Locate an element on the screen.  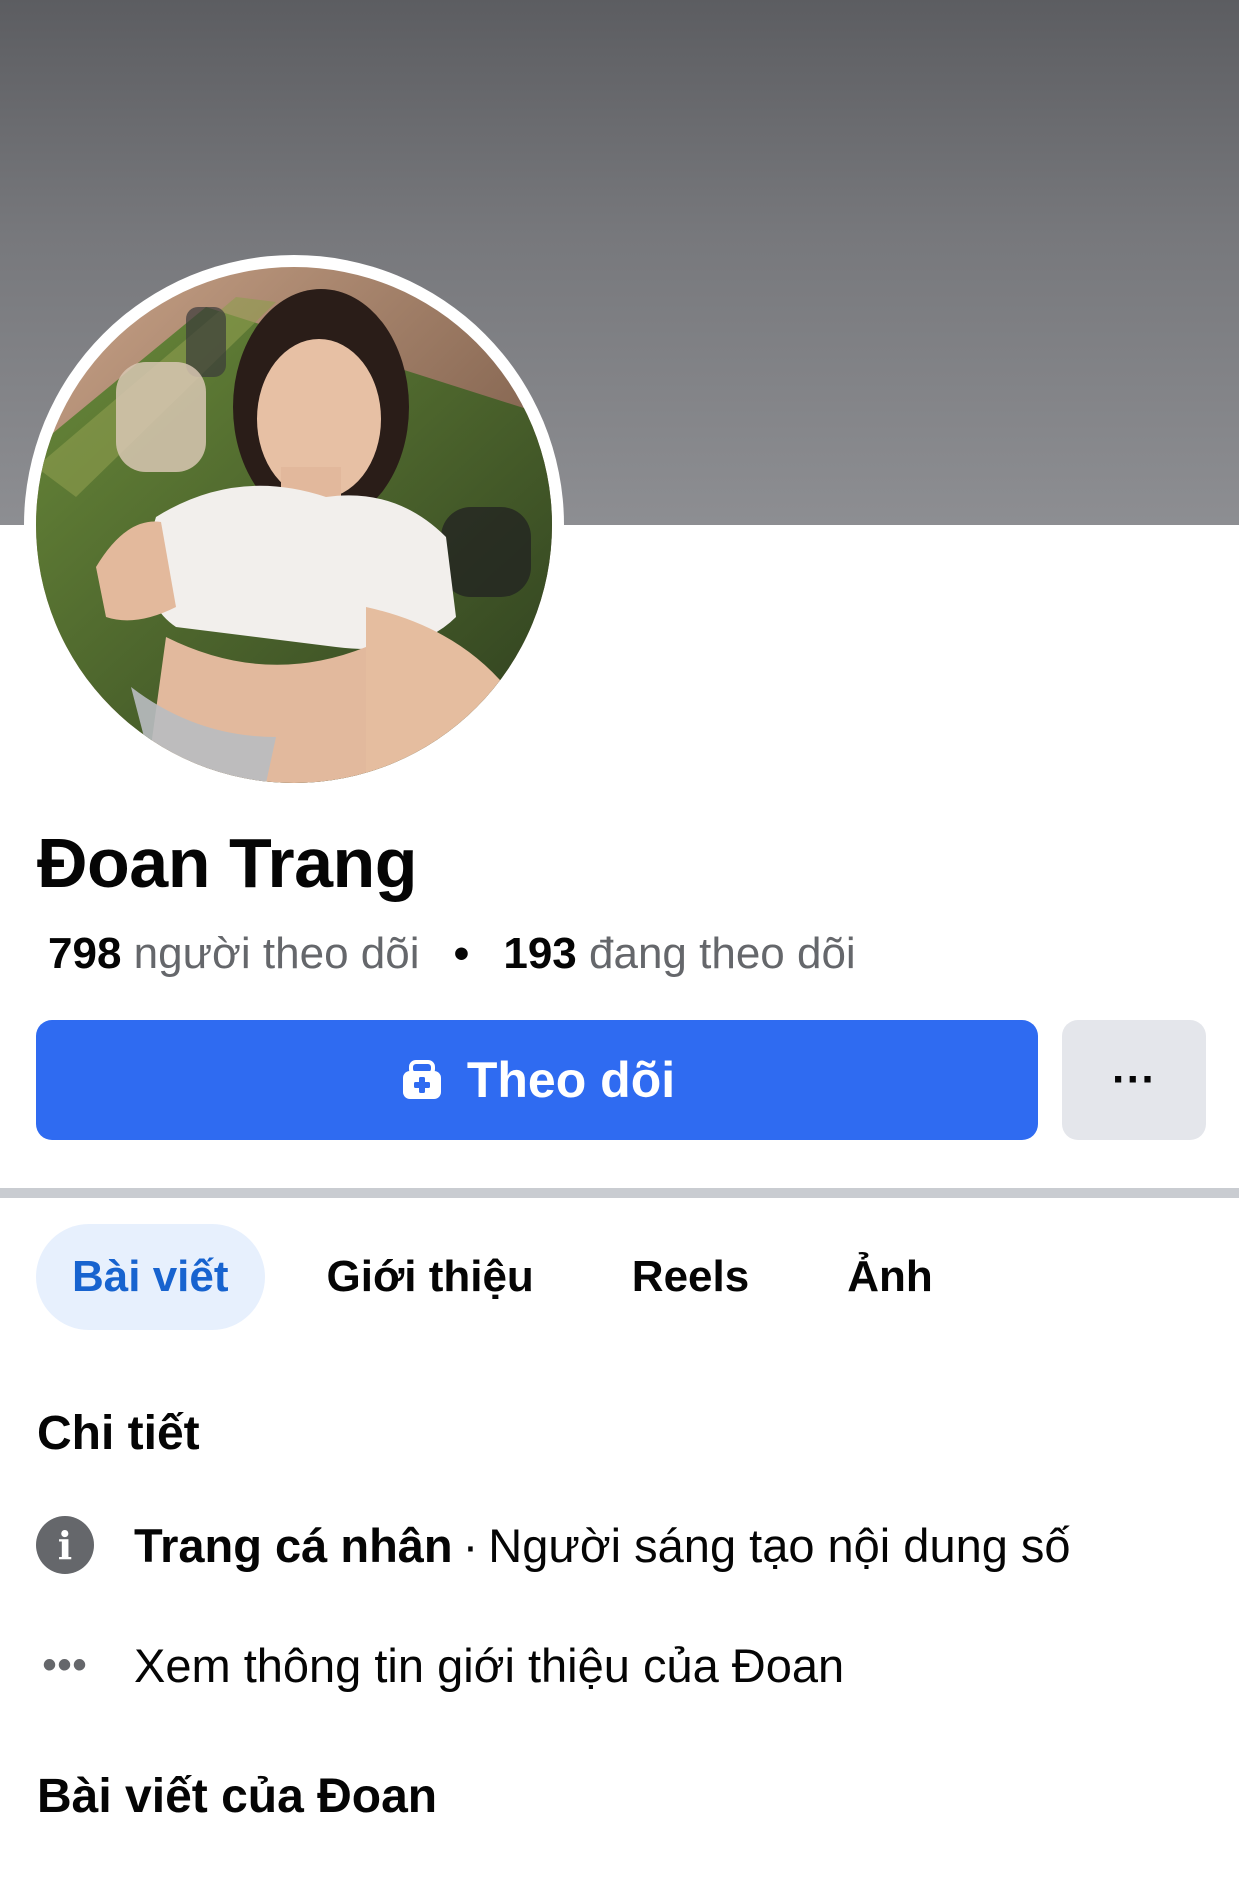
followers-label: người theo dõi is located at coordinates (277, 953).